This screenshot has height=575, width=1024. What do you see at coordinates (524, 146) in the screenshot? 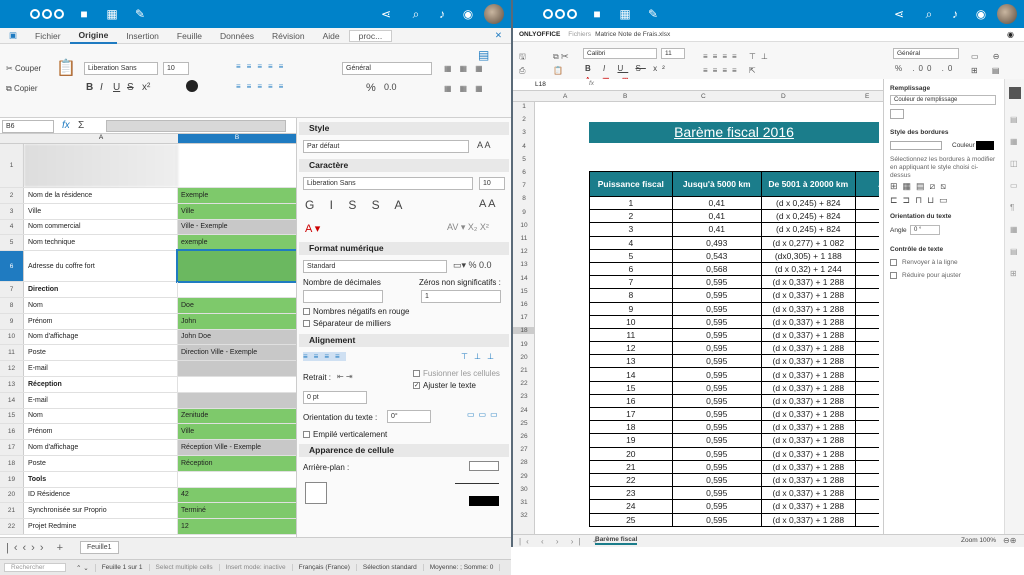
I see `row-number: 4` at bounding box center [524, 146].